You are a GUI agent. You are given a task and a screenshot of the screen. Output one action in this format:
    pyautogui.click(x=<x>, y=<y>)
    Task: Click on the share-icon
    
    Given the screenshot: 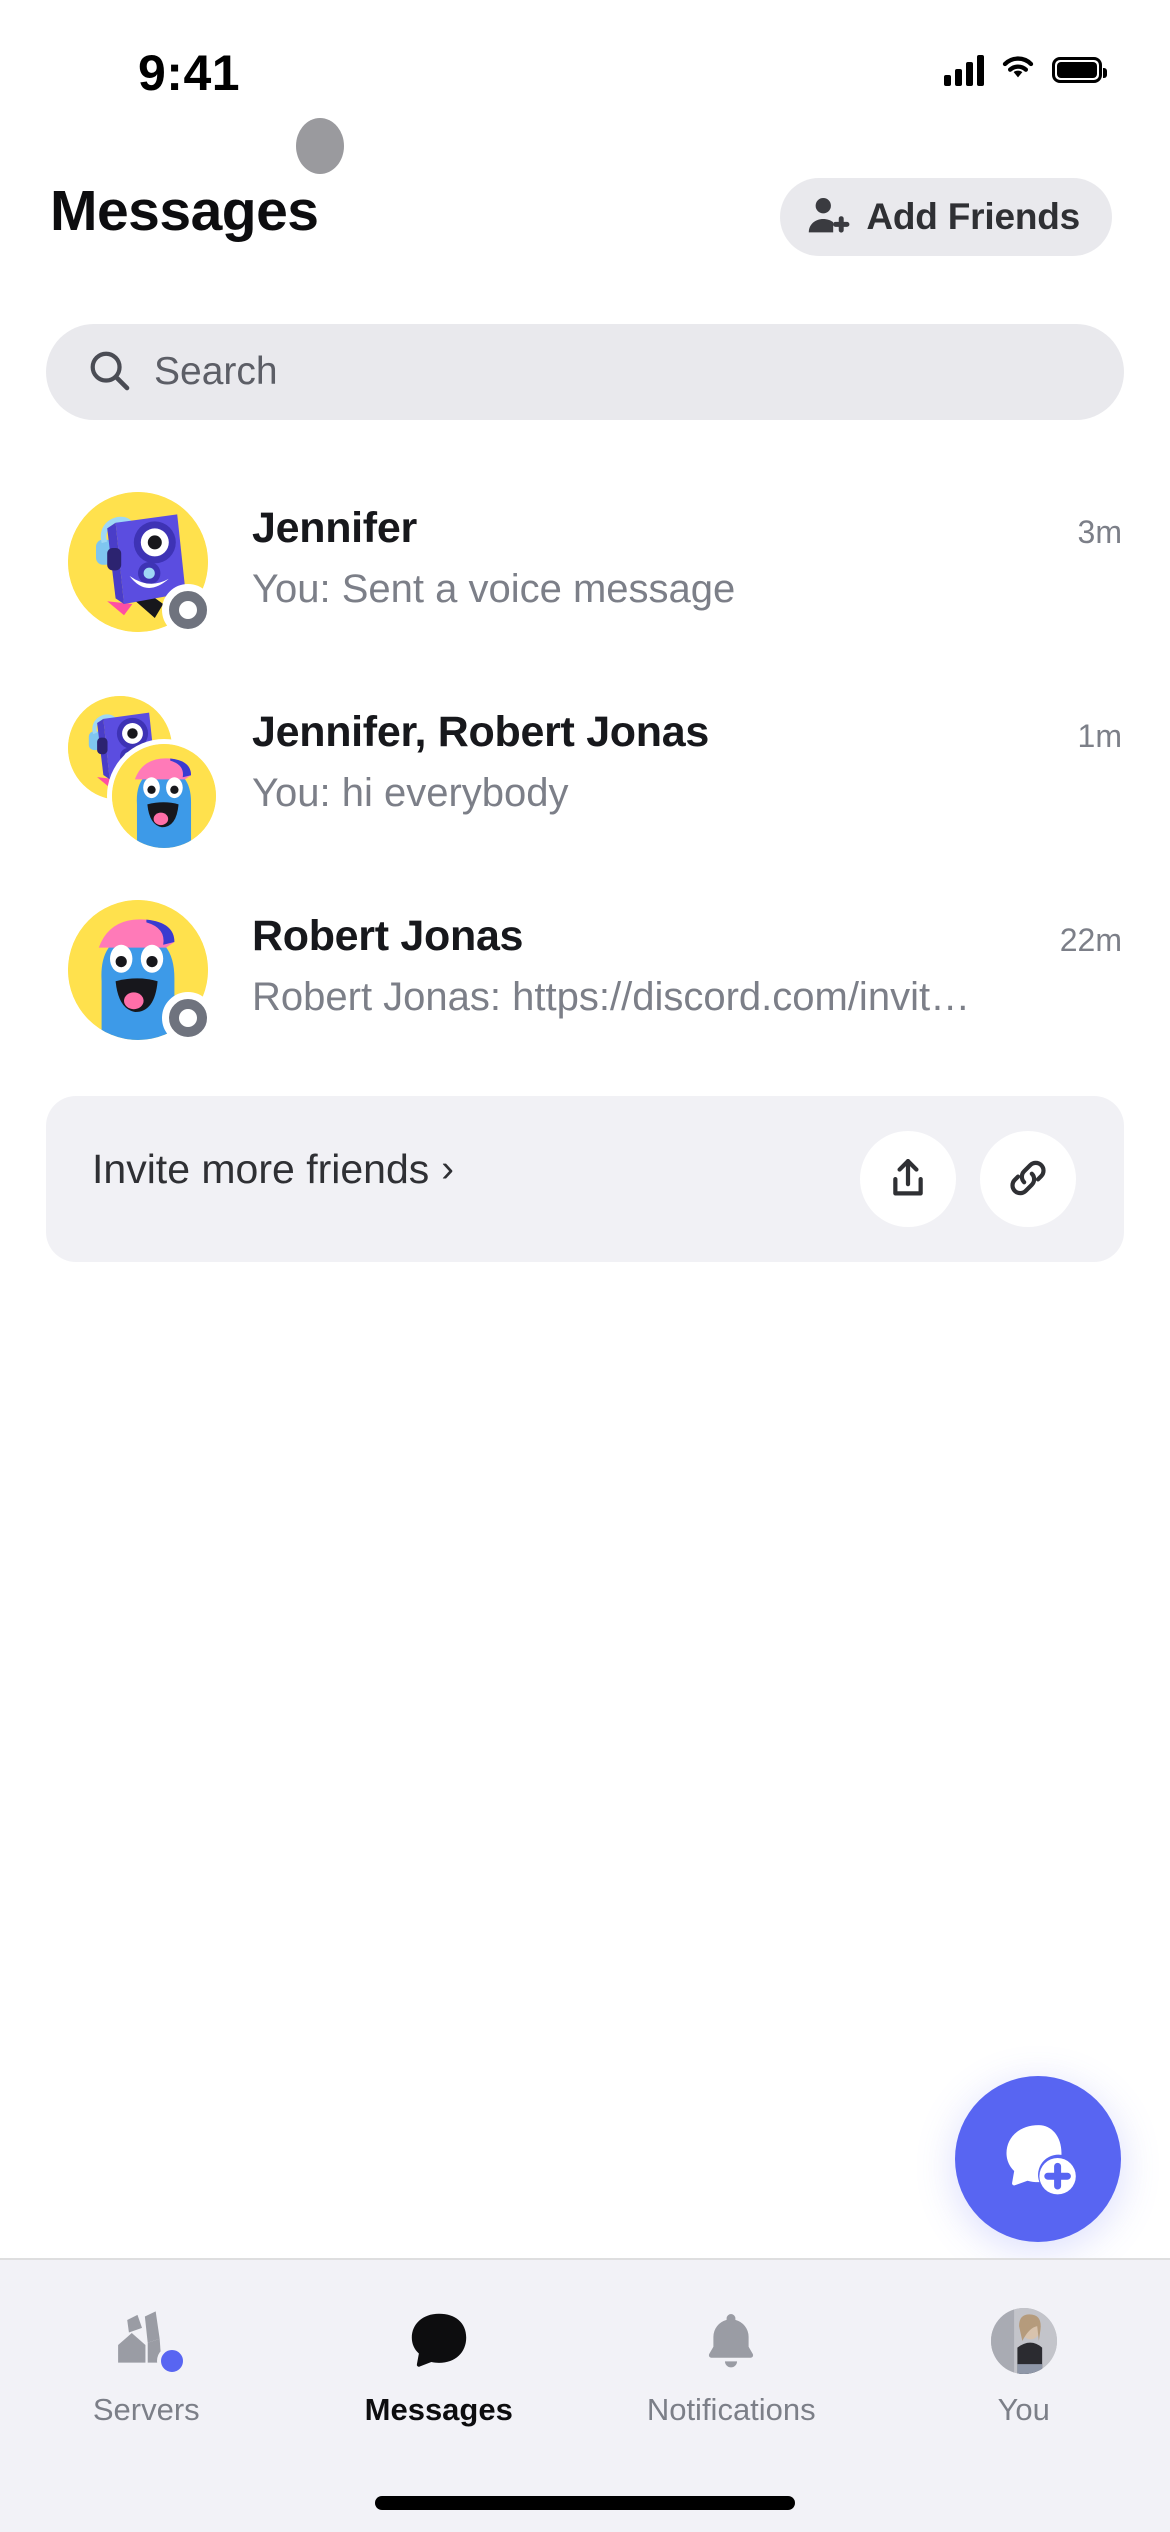 What is the action you would take?
    pyautogui.click(x=908, y=1179)
    